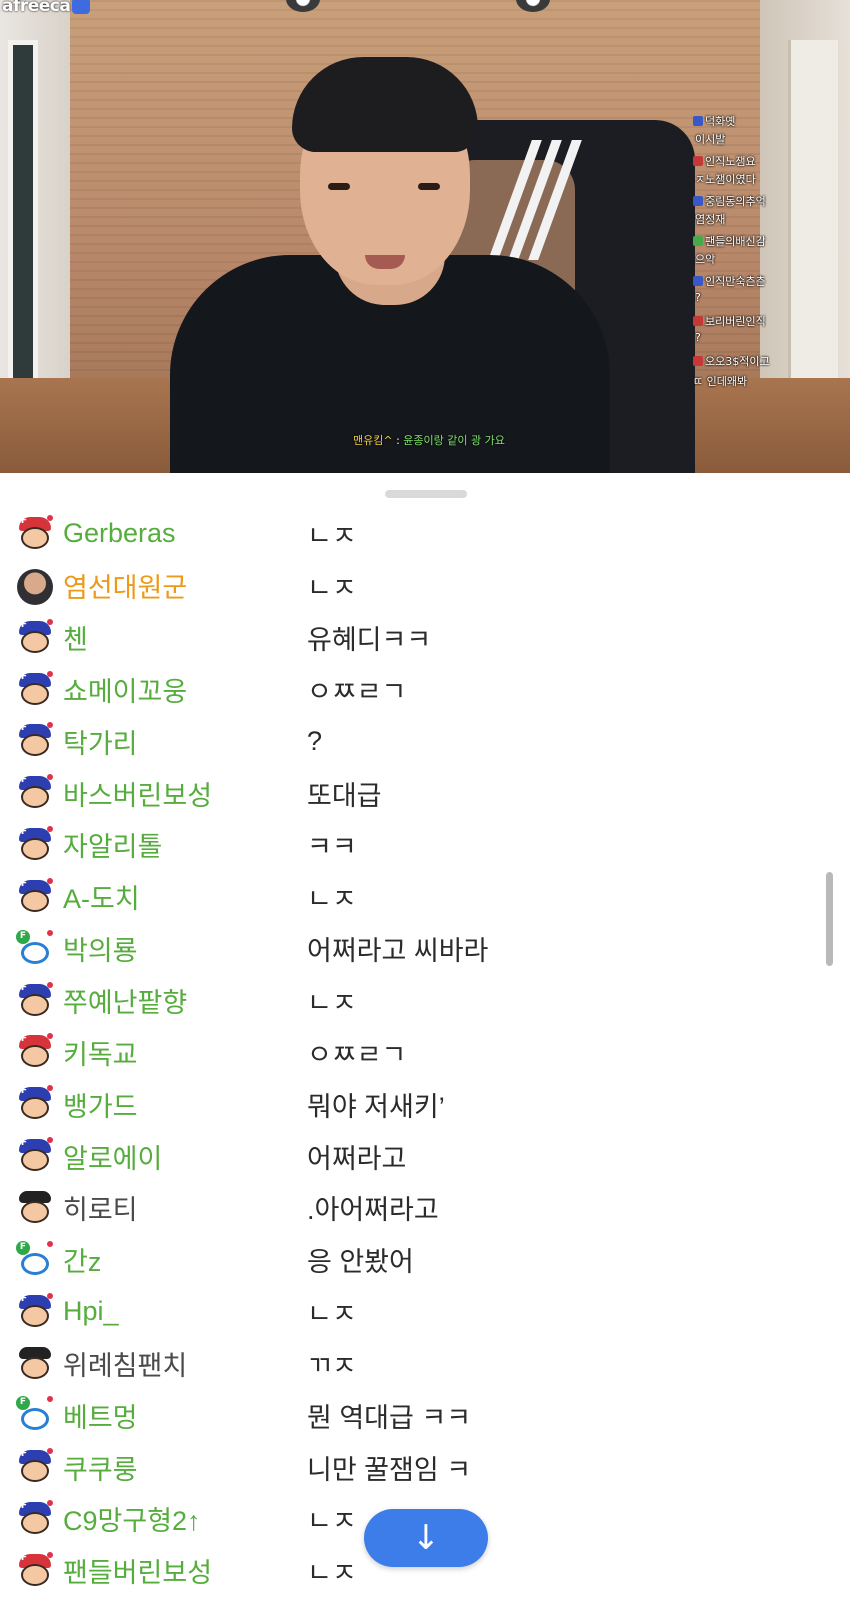  Describe the element at coordinates (82, 1259) in the screenshot. I see `chat-nickname: 간z` at that location.